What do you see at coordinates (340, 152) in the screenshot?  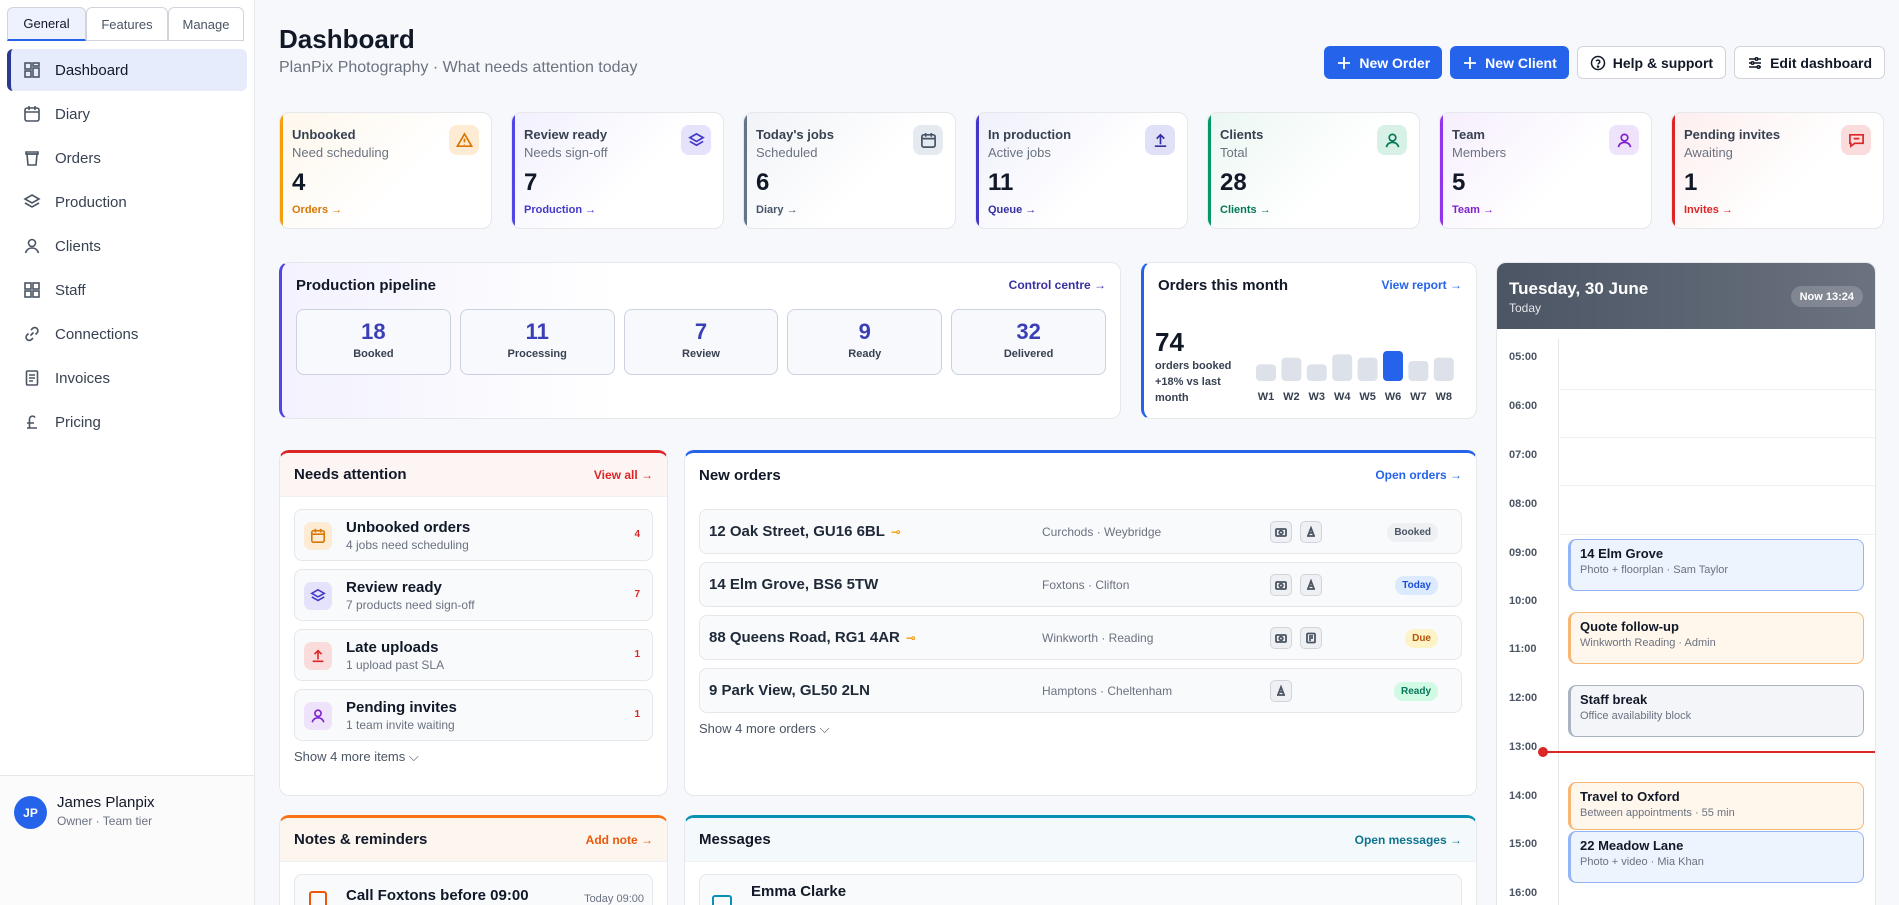 I see `stat-subtitle: Need scheduling` at bounding box center [340, 152].